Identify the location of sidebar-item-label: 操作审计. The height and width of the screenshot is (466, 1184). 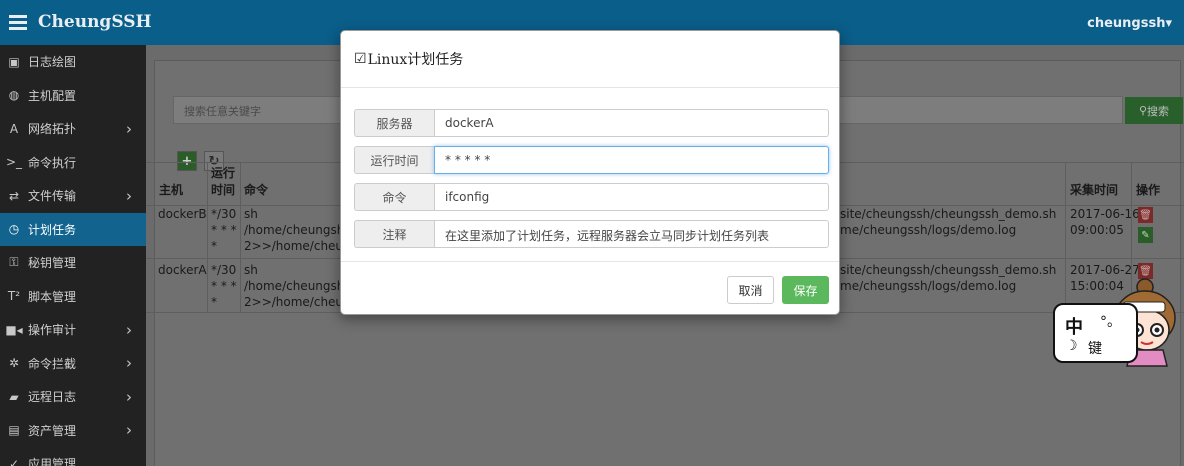
(52, 330).